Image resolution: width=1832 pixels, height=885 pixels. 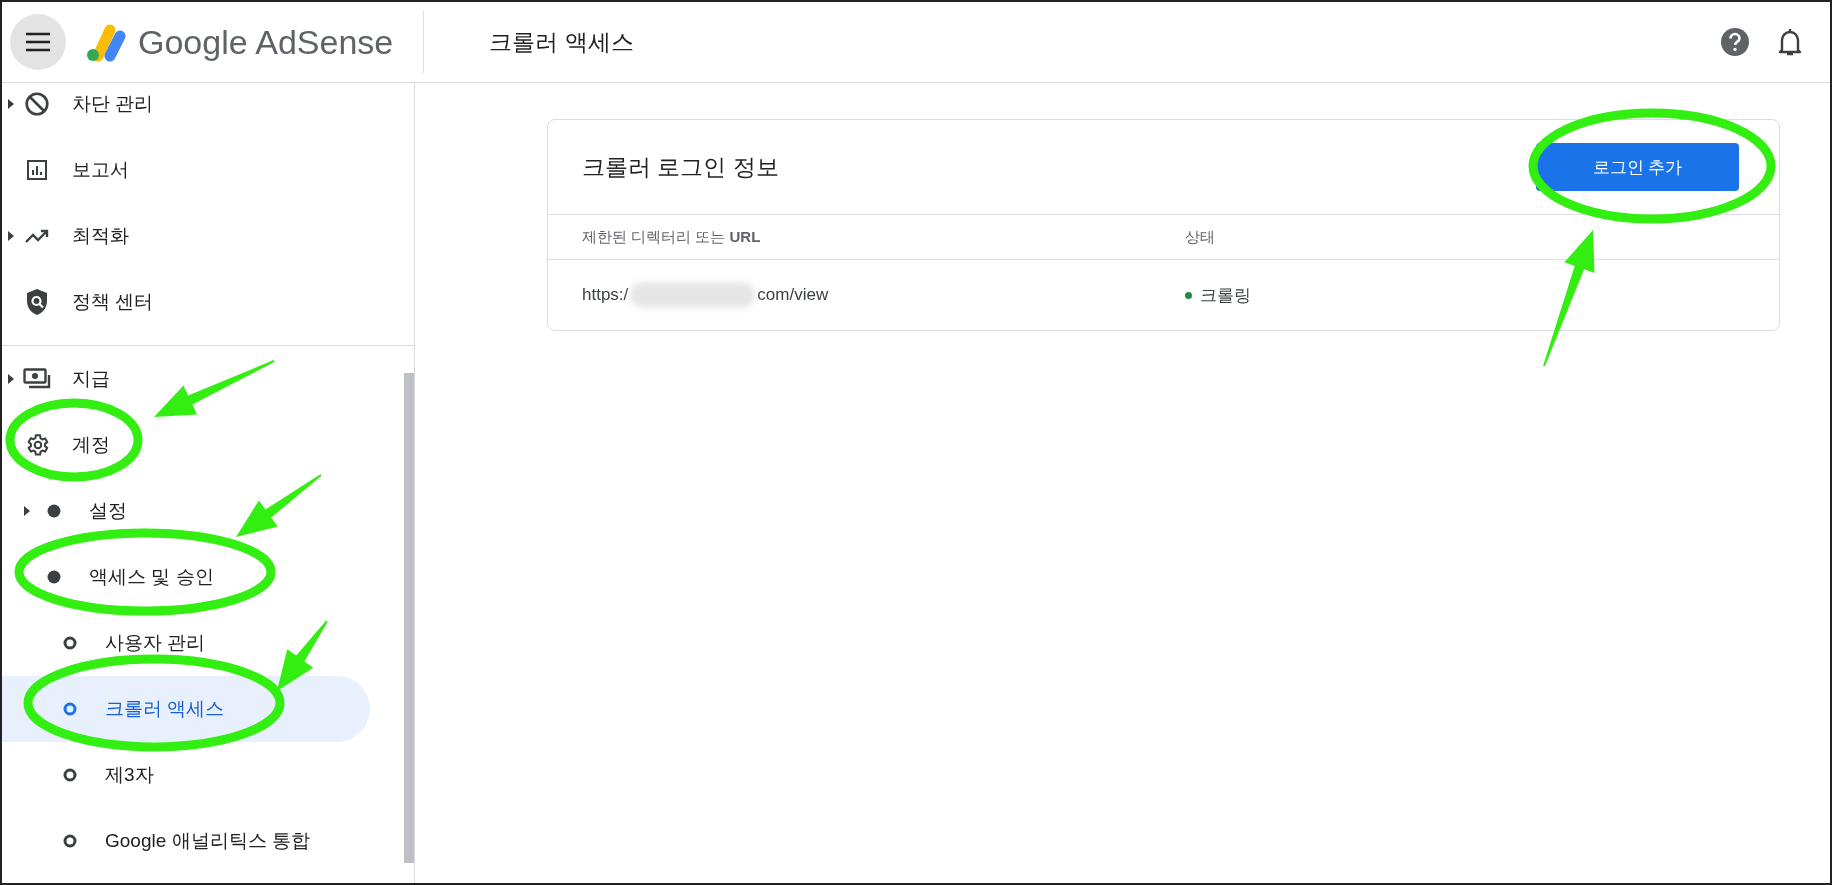 I want to click on nav-item: 최적화, so click(x=186, y=236).